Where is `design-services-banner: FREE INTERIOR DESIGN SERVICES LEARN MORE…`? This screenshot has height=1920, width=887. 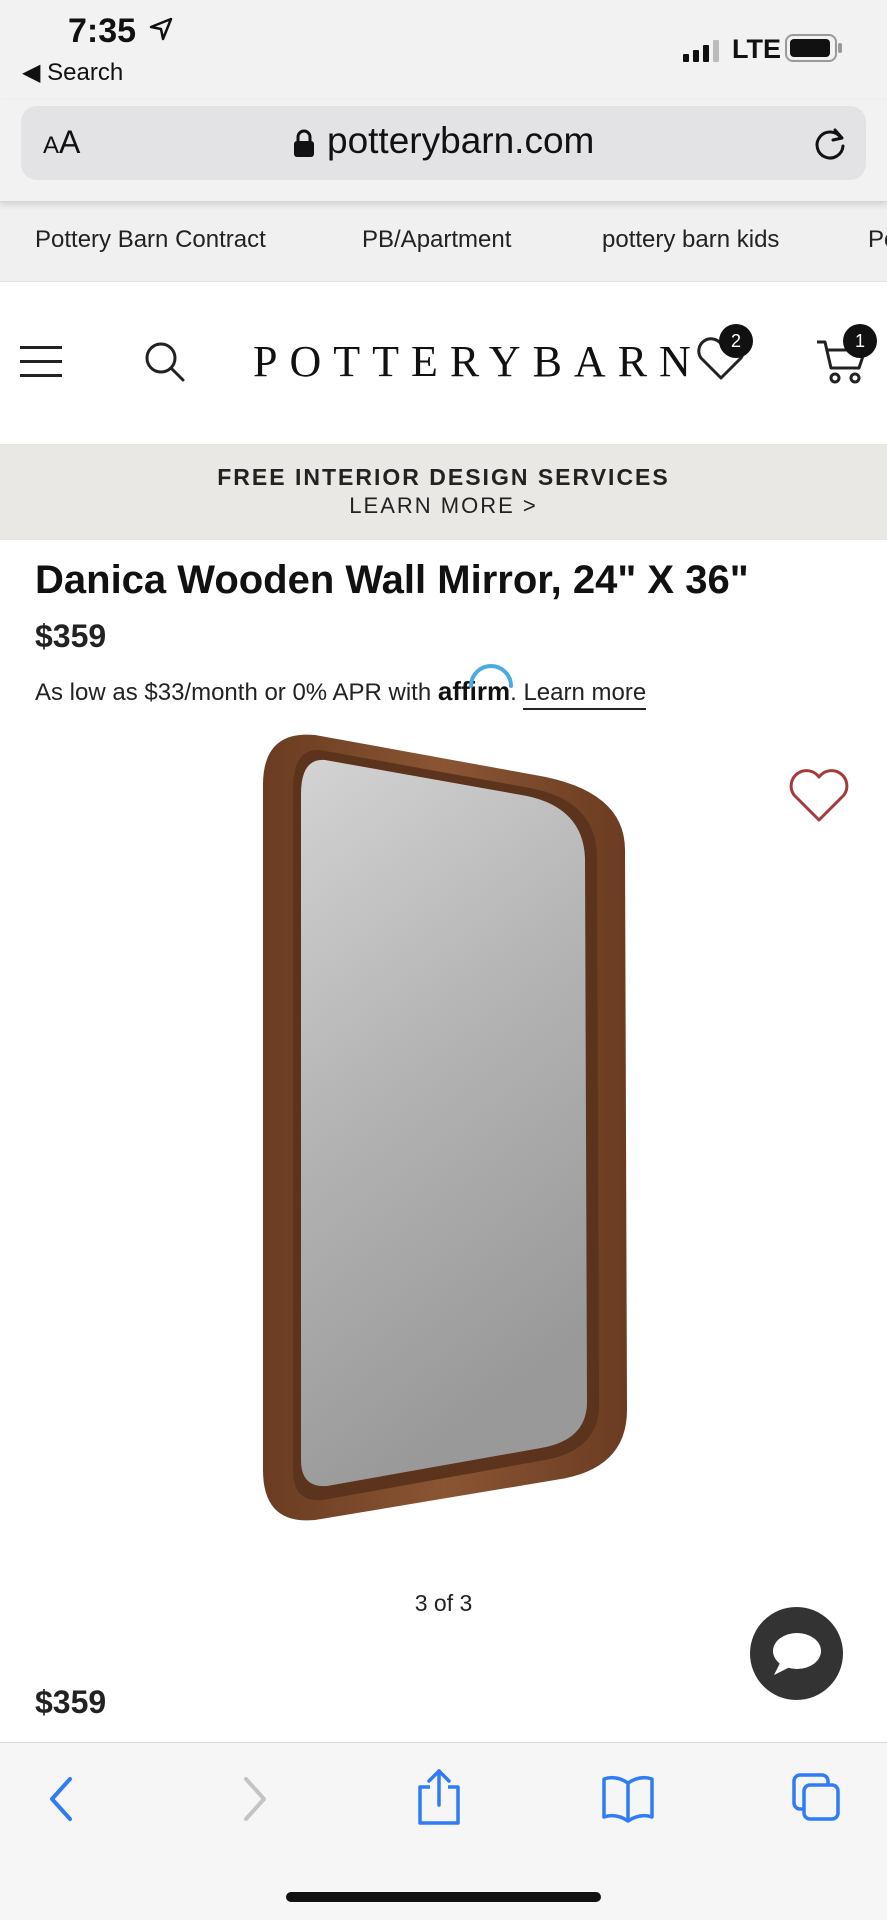
design-services-banner: FREE INTERIOR DESIGN SERVICES LEARN MORE… is located at coordinates (443, 492).